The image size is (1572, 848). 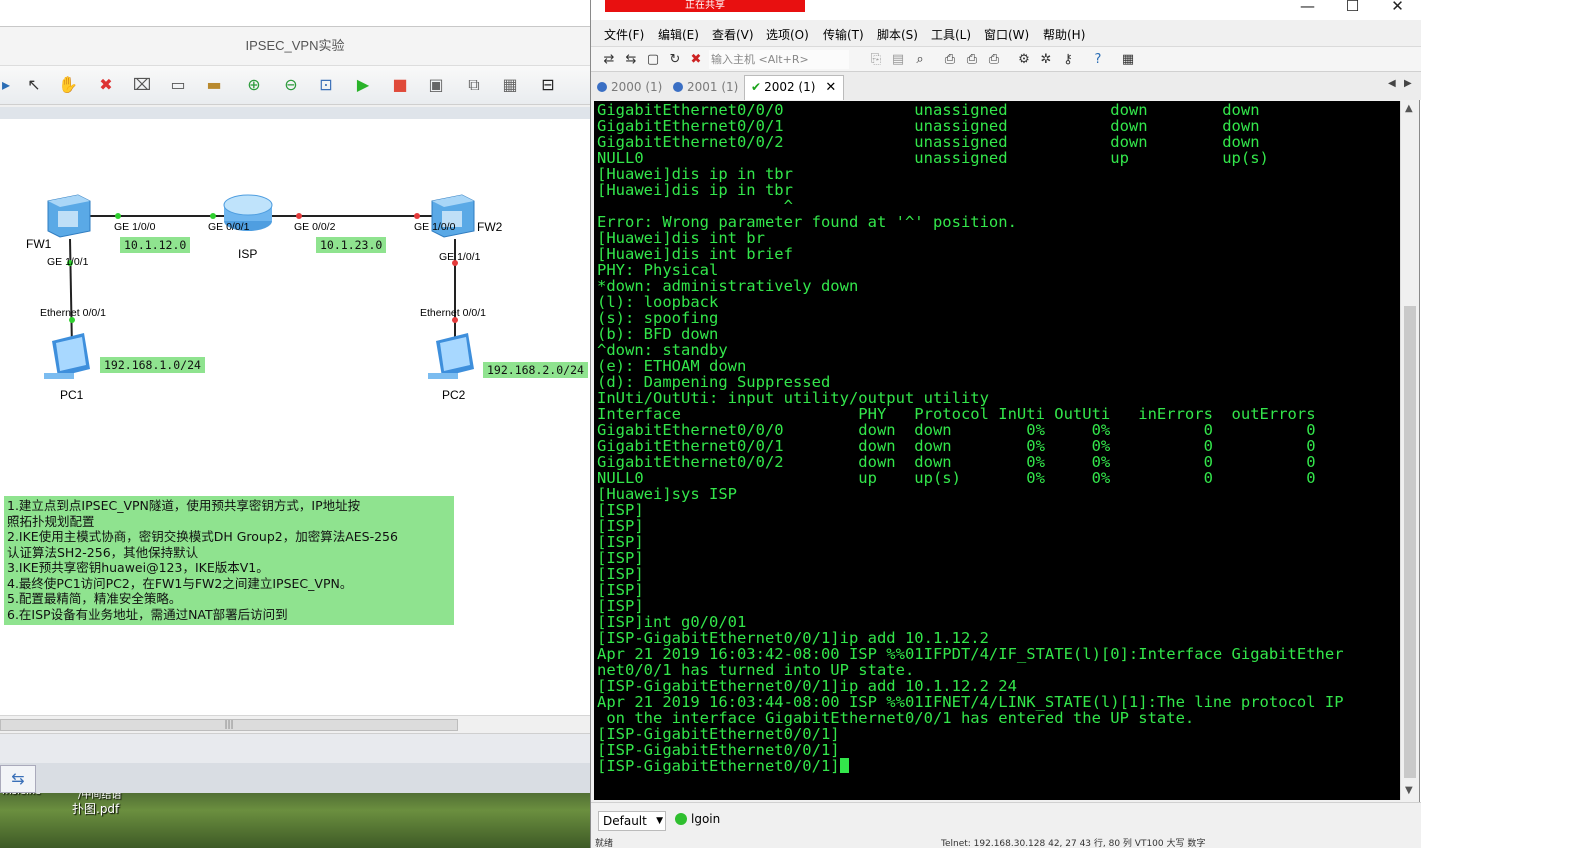 What do you see at coordinates (291, 85) in the screenshot?
I see `zoom-out-icon: ⊖` at bounding box center [291, 85].